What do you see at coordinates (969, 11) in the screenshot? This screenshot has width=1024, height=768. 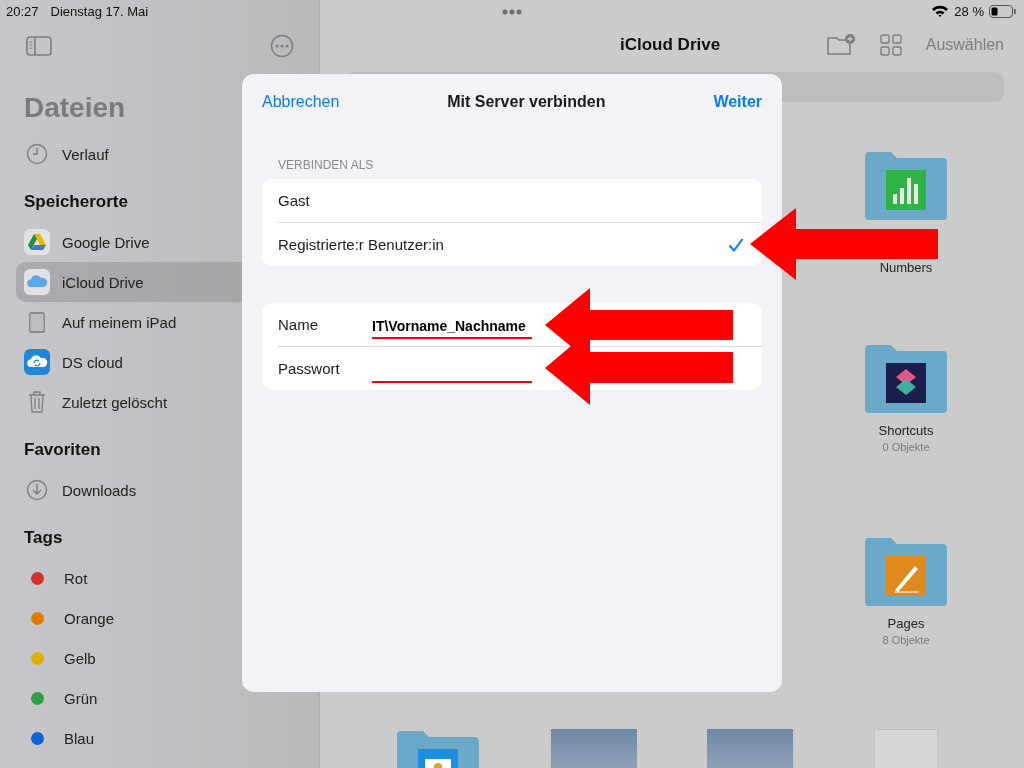 I see `battery-percent: 28 %` at bounding box center [969, 11].